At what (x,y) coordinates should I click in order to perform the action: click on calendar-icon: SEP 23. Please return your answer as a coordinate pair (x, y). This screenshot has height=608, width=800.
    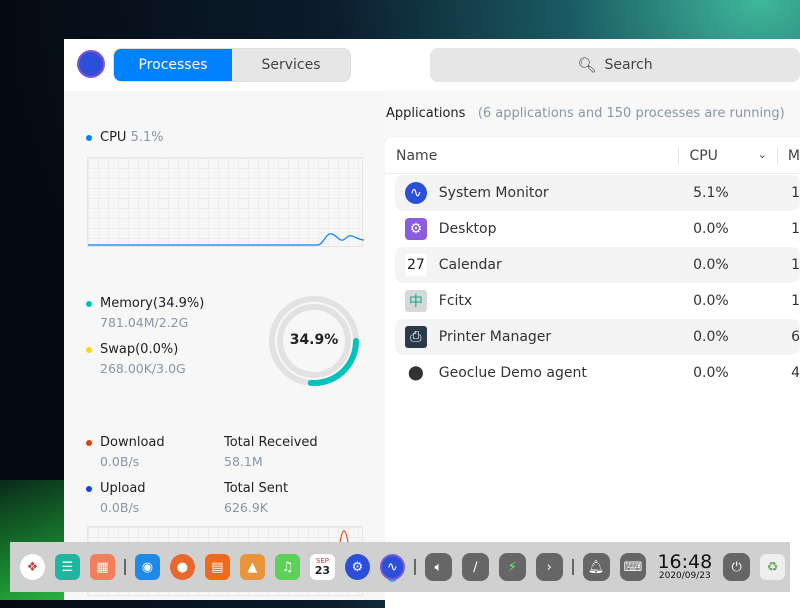
    Looking at the image, I should click on (322, 567).